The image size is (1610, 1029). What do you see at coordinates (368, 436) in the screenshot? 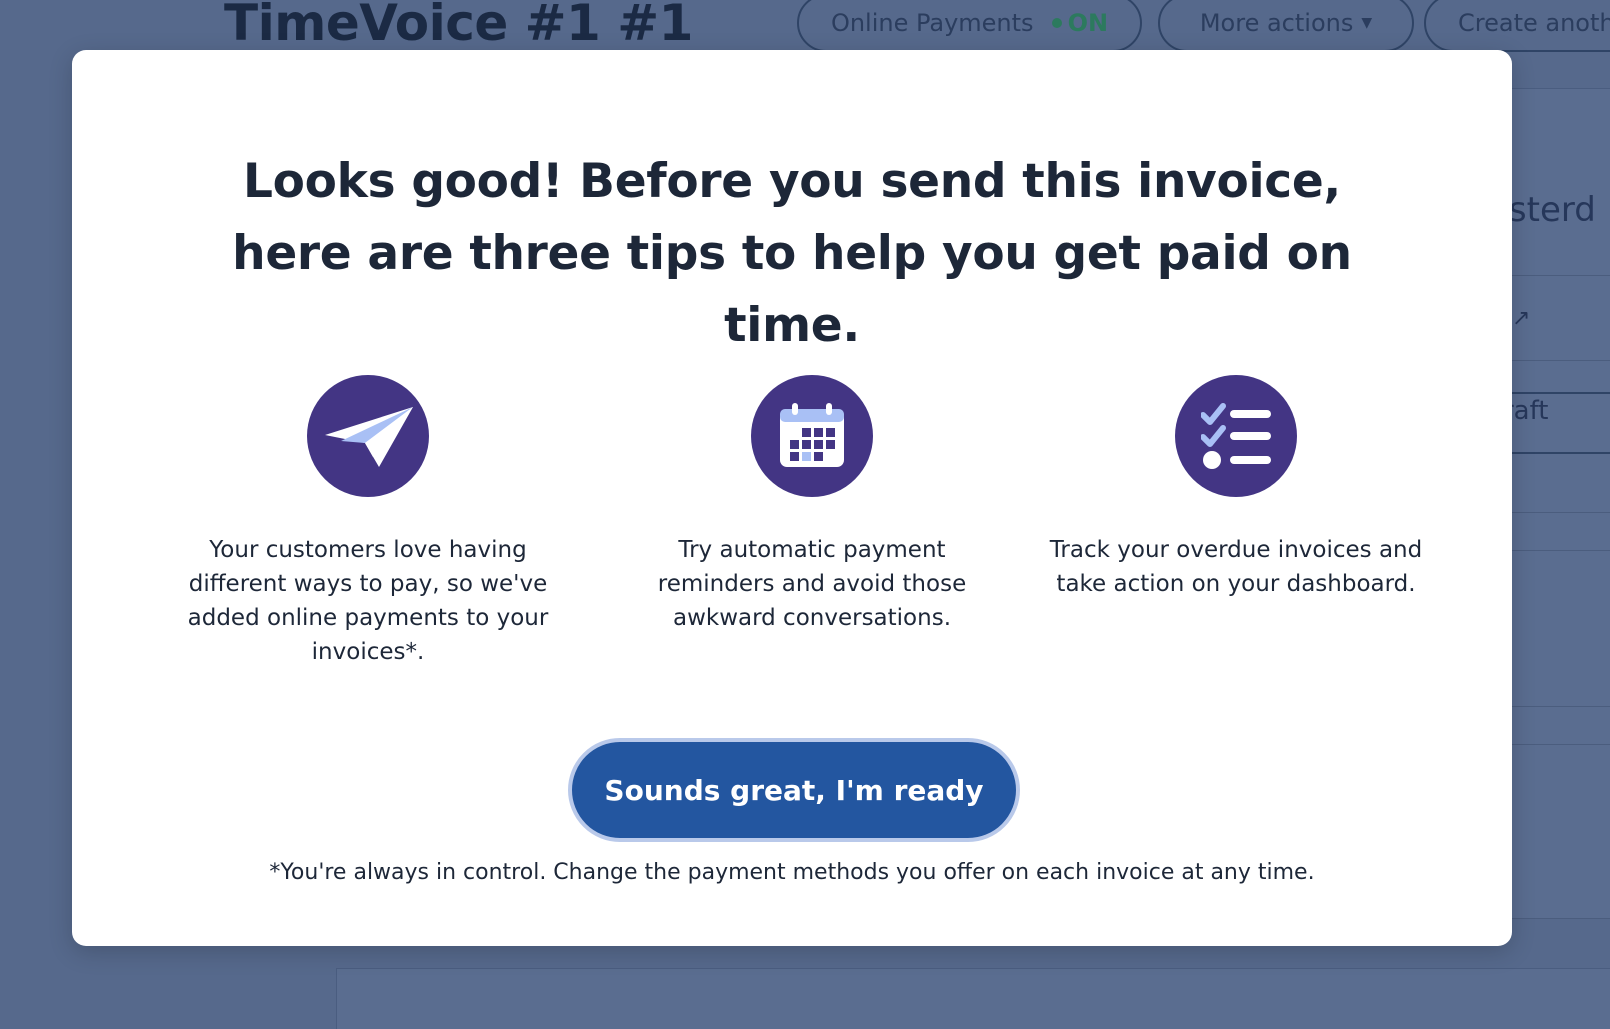
I see `paper-plane-icon` at bounding box center [368, 436].